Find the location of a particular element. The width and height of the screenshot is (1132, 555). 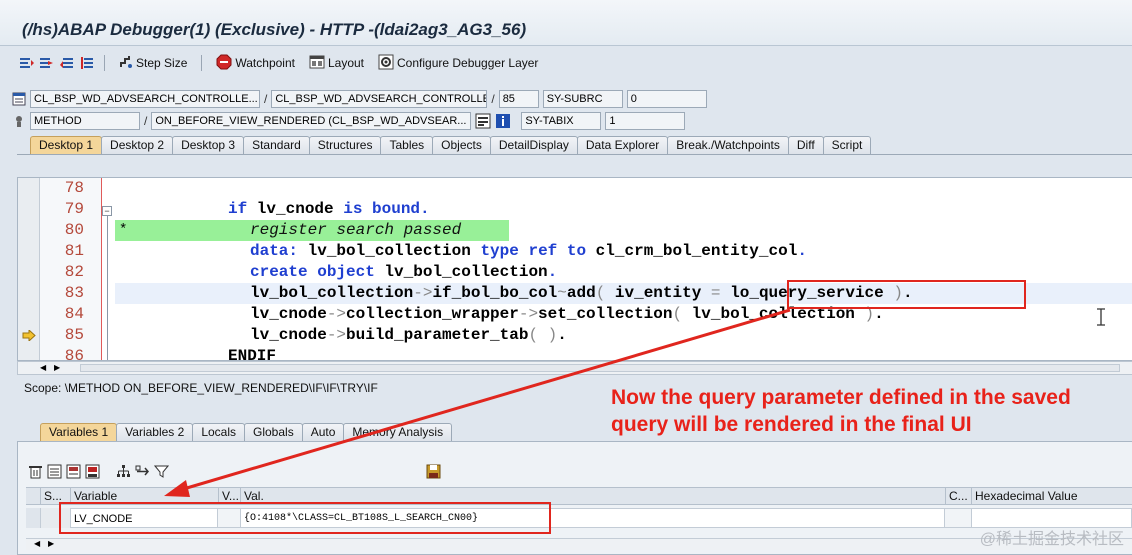

variables-toolbar is located at coordinates (99, 473).